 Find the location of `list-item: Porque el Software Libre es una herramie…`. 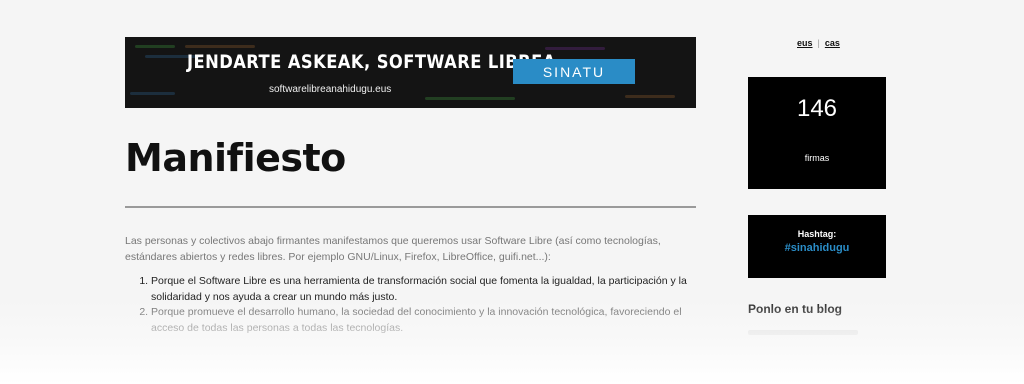

list-item: Porque el Software Libre es una herramie… is located at coordinates (433, 289).